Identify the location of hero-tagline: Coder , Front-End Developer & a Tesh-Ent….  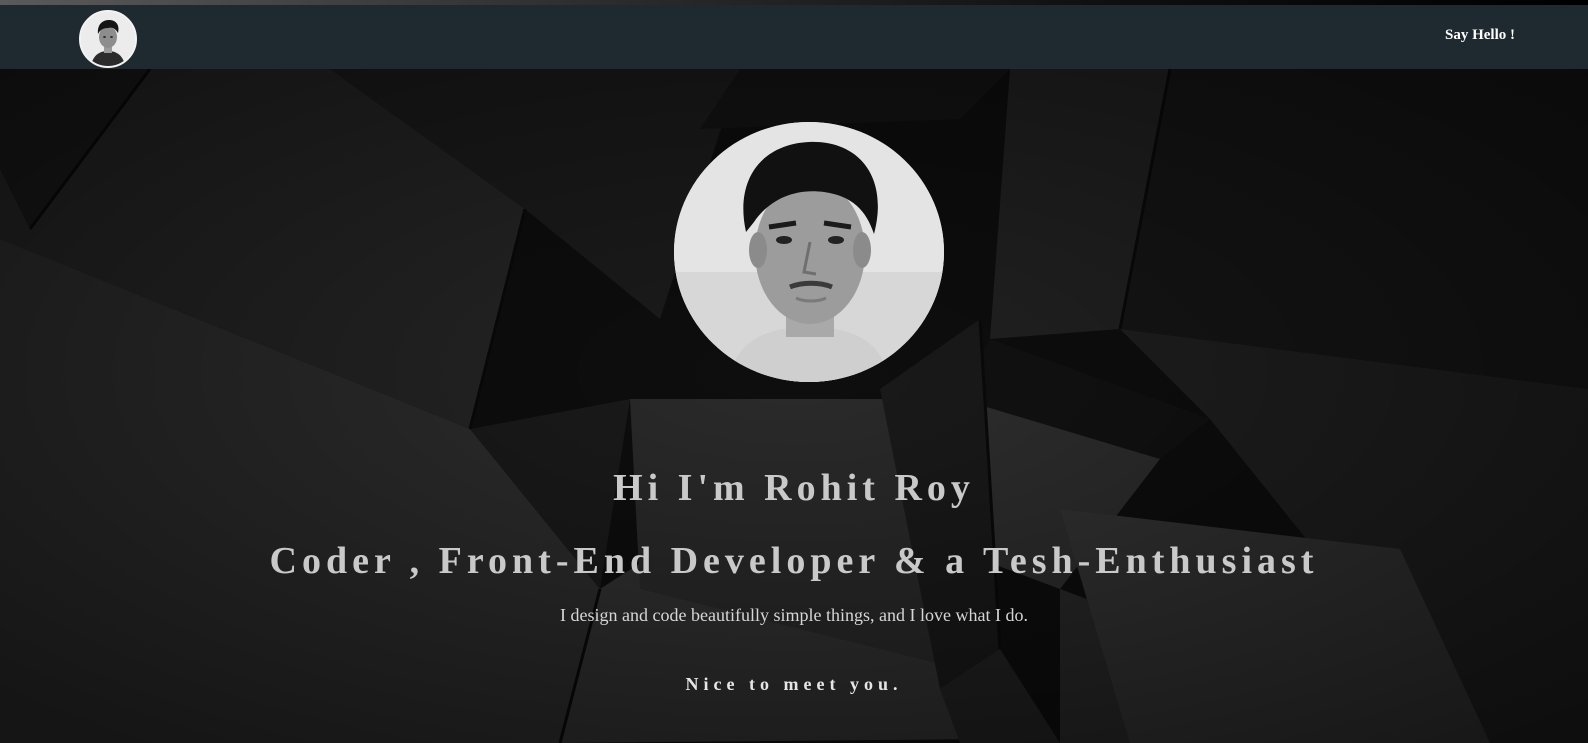
(794, 561).